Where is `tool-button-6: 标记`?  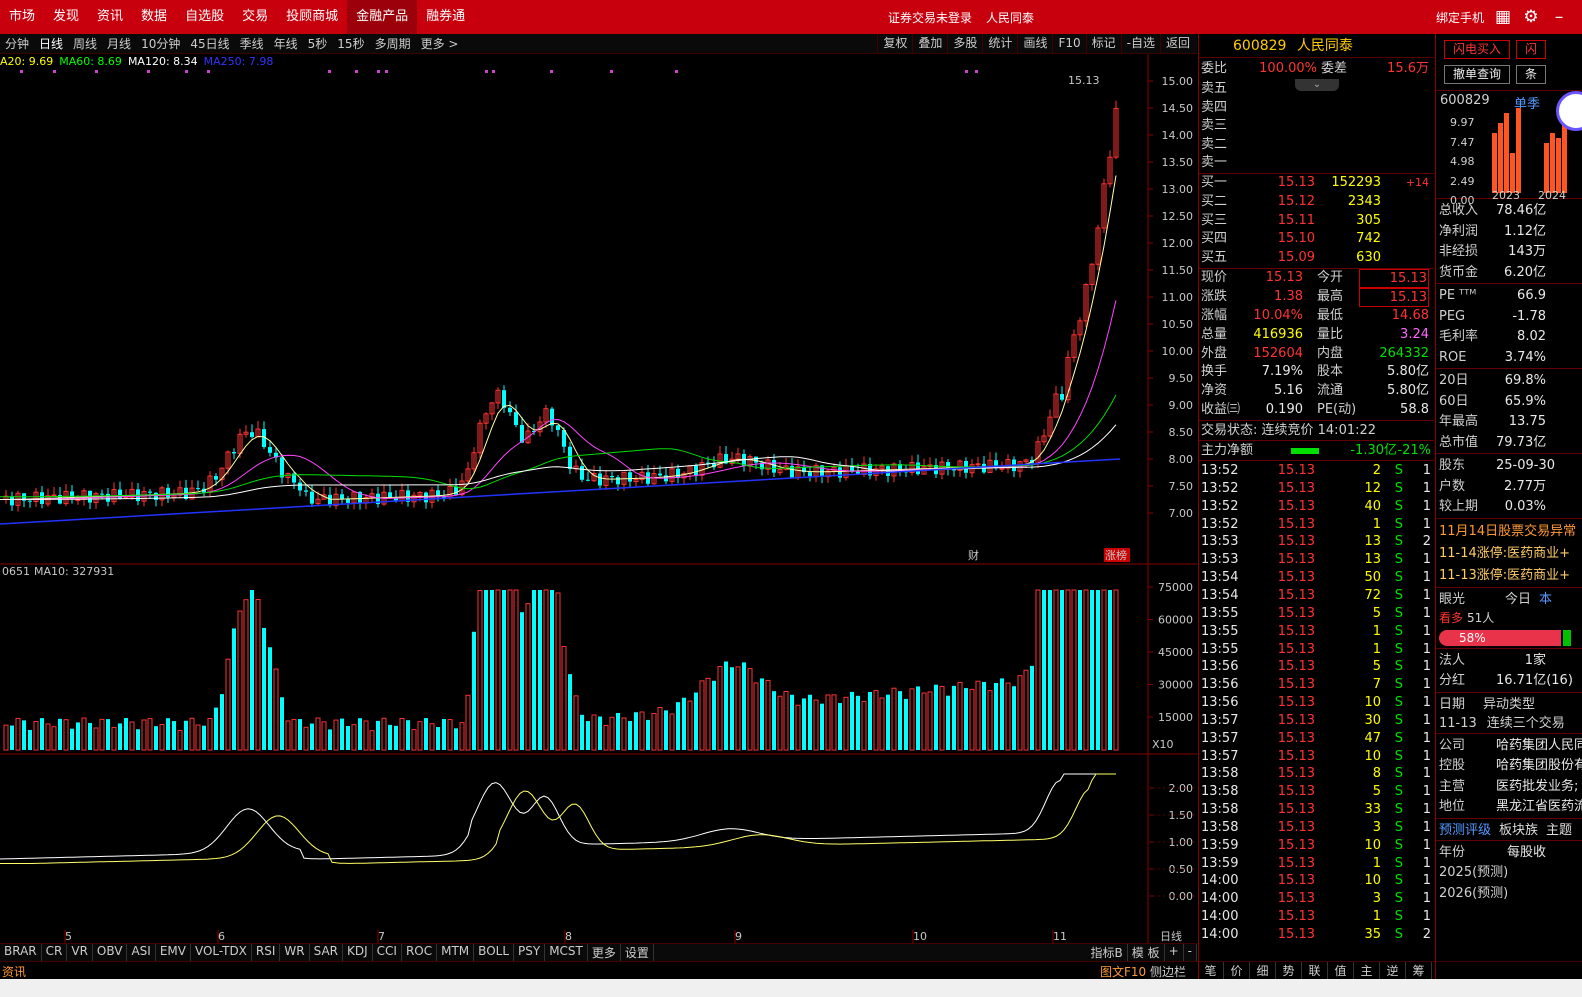
tool-button-6: 标记 is located at coordinates (1103, 43).